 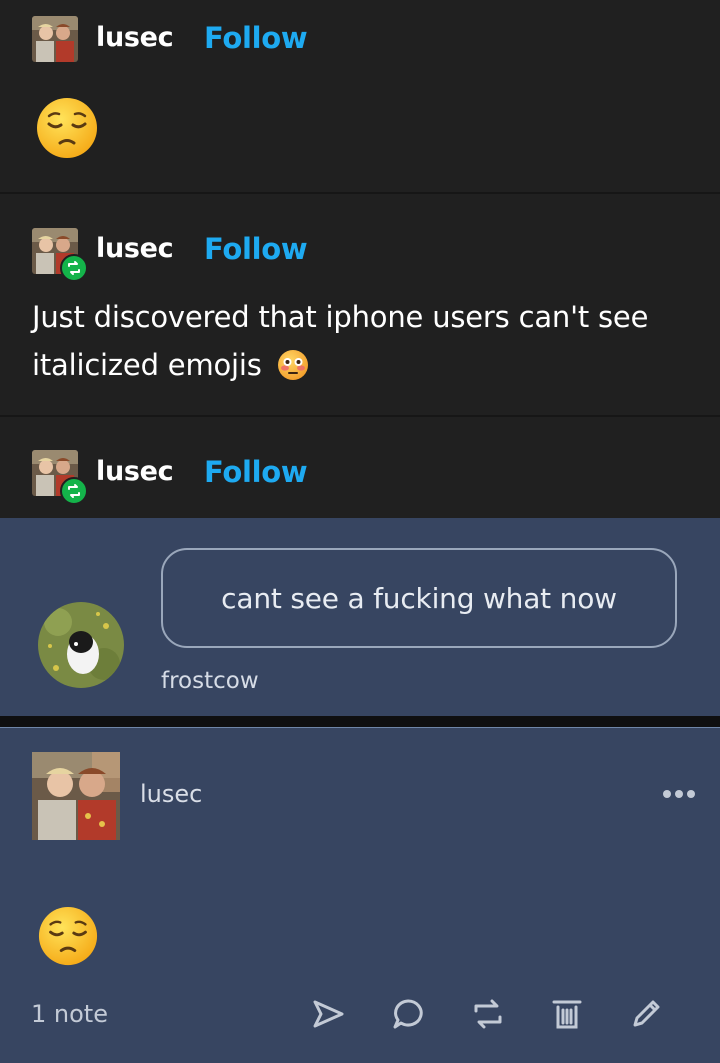 What do you see at coordinates (69, 1014) in the screenshot?
I see `notes-count: 1 note` at bounding box center [69, 1014].